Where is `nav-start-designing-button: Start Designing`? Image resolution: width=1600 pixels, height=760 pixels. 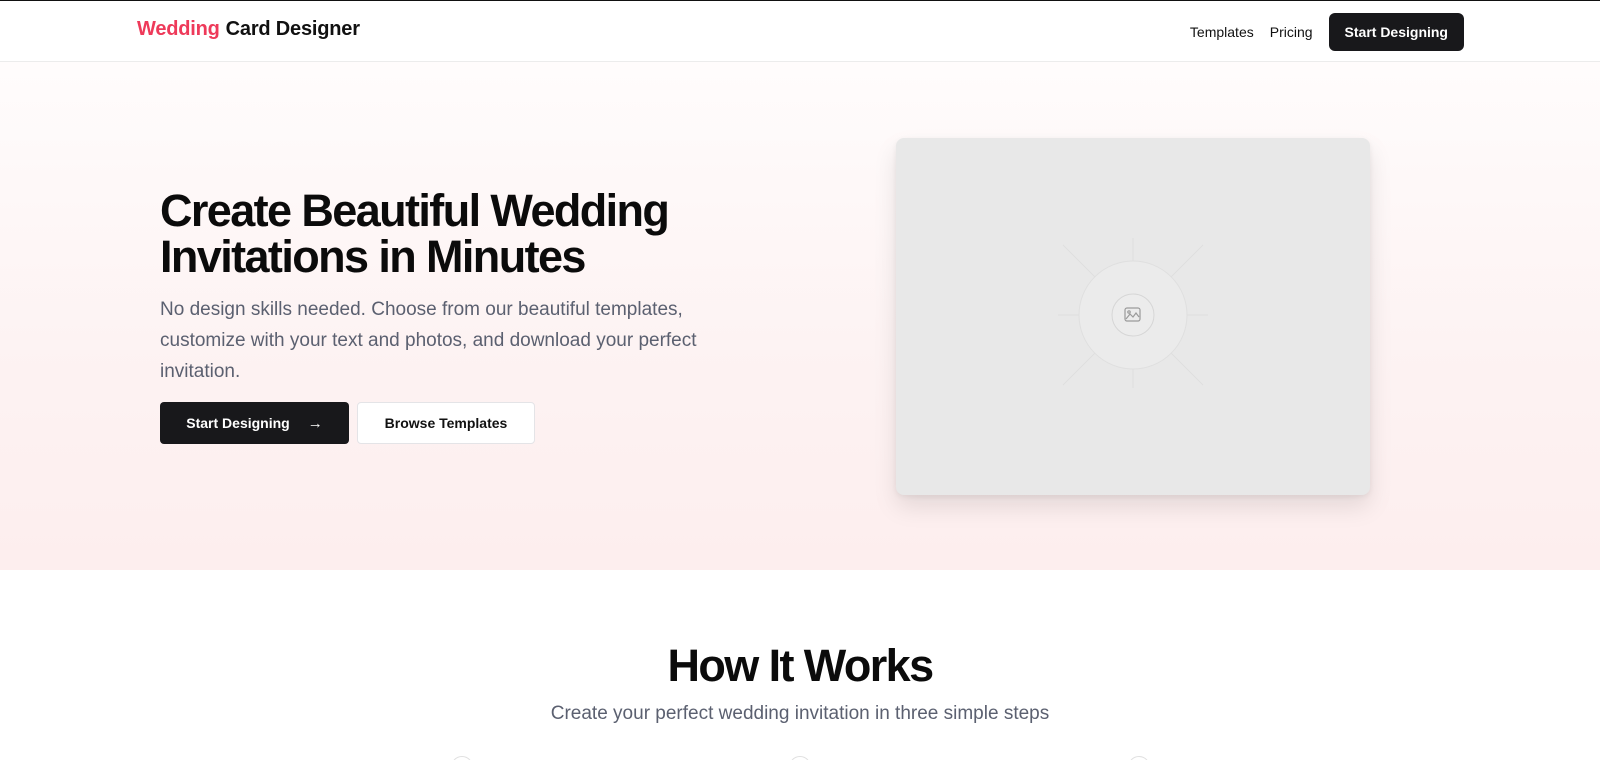 nav-start-designing-button: Start Designing is located at coordinates (1396, 32).